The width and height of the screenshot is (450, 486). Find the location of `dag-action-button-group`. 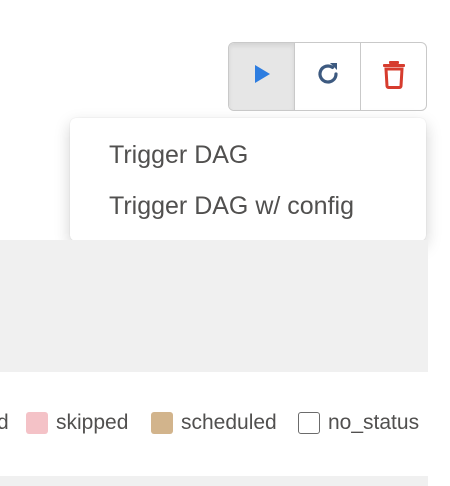

dag-action-button-group is located at coordinates (327, 76).